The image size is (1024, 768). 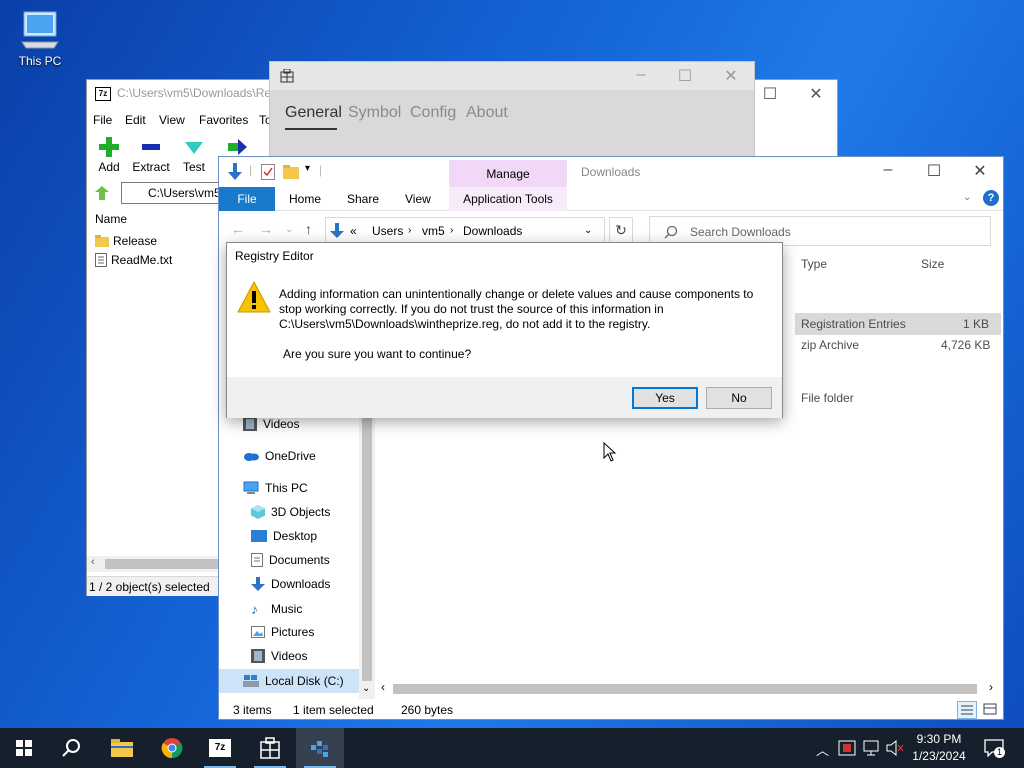 What do you see at coordinates (40, 42) in the screenshot?
I see `desktop-this-pc: This PC` at bounding box center [40, 42].